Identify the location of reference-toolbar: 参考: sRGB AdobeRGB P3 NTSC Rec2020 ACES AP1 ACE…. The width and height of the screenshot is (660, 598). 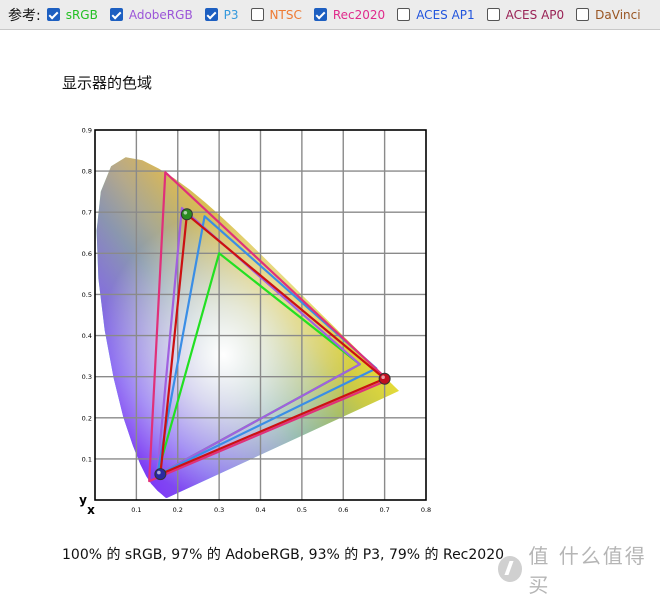
(330, 15).